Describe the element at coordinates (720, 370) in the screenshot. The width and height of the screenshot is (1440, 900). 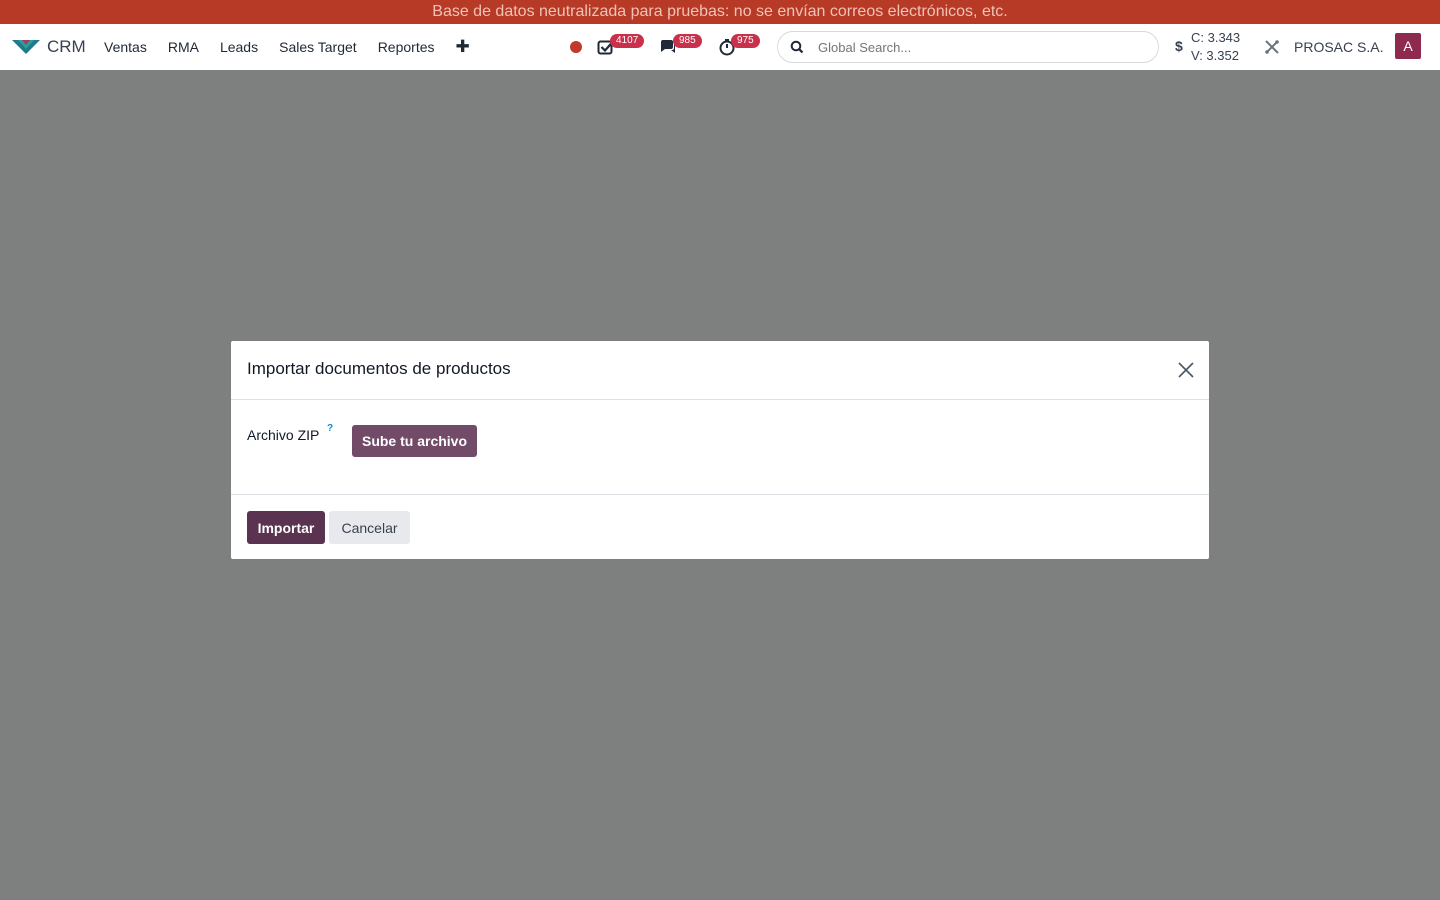
I see `dialog-header: Importar documentos de productos` at that location.